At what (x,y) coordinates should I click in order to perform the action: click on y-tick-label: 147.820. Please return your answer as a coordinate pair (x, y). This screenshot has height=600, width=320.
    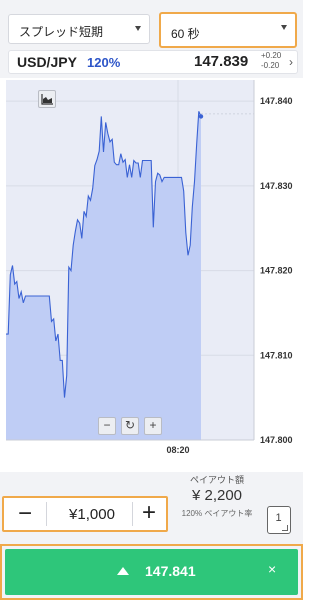
    Looking at the image, I should click on (276, 271).